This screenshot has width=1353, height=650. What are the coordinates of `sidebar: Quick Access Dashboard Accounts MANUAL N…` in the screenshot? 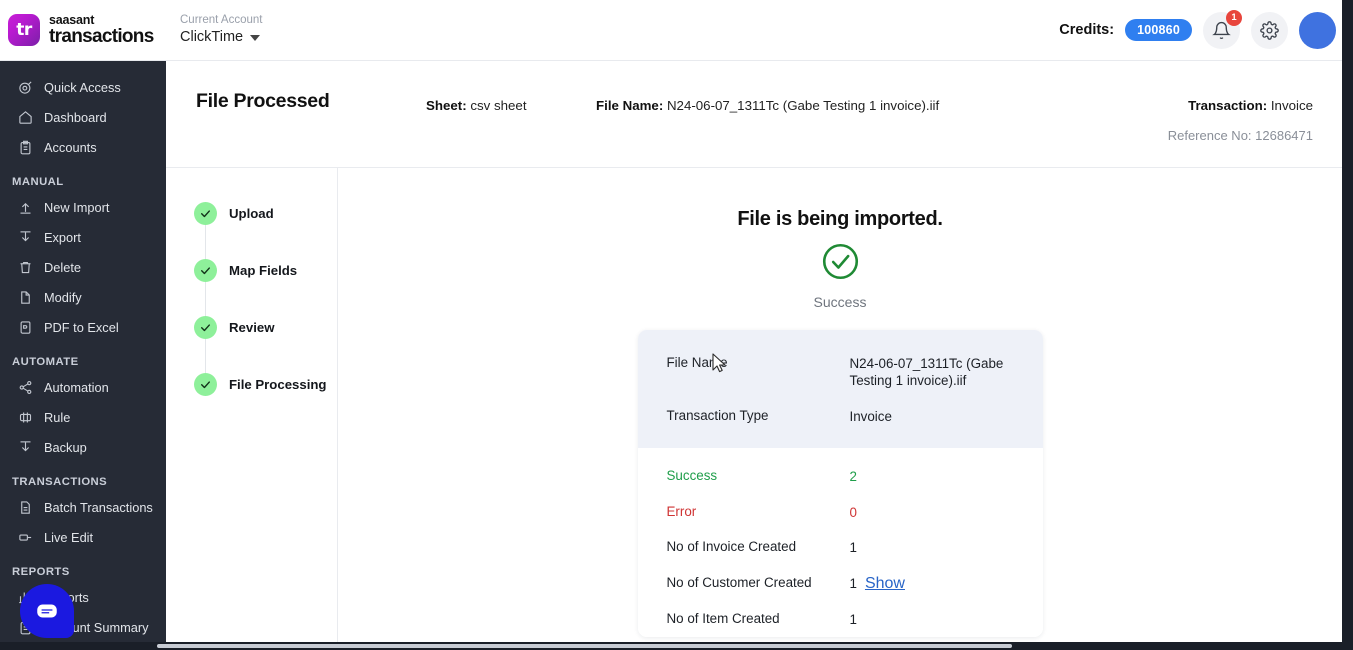 It's located at (83, 355).